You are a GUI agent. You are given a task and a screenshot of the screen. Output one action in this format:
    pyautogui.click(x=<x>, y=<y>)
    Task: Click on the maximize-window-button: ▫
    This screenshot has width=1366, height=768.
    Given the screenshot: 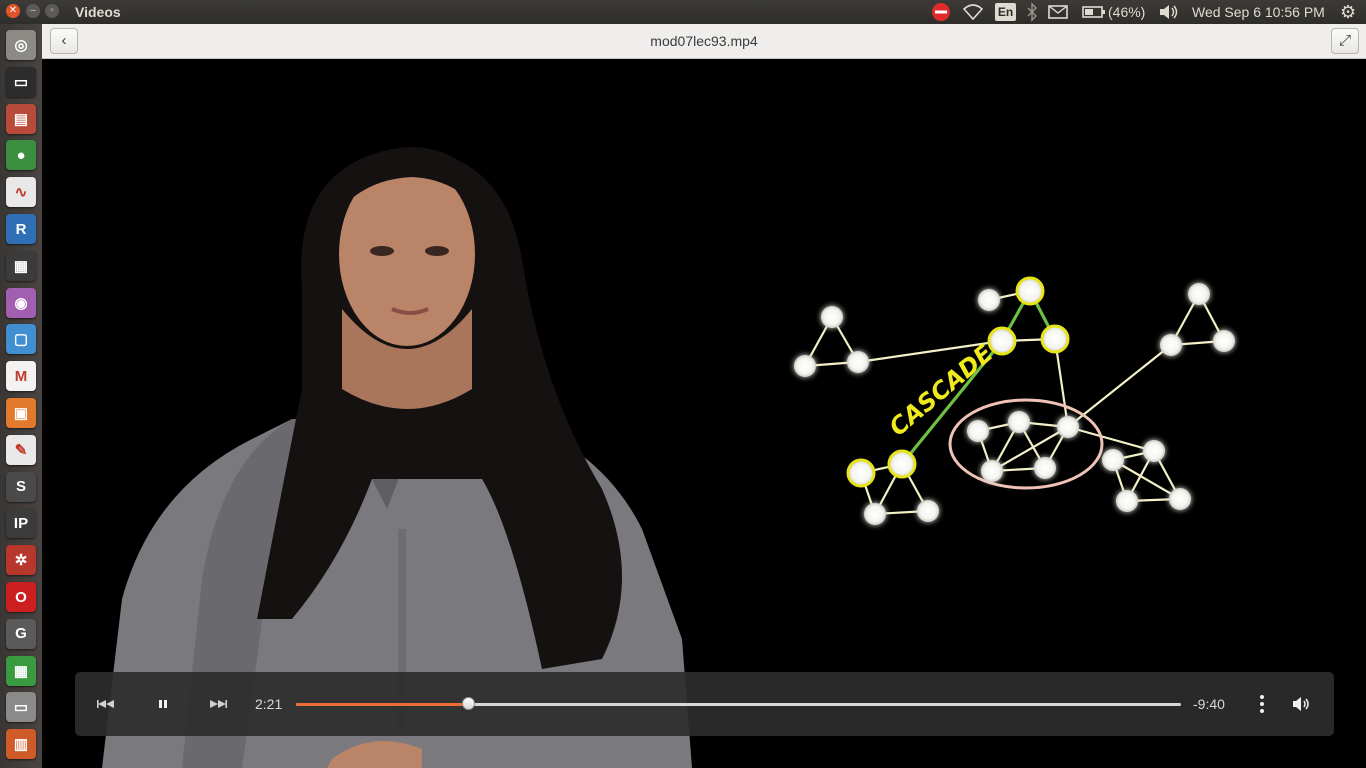 What is the action you would take?
    pyautogui.click(x=52, y=11)
    